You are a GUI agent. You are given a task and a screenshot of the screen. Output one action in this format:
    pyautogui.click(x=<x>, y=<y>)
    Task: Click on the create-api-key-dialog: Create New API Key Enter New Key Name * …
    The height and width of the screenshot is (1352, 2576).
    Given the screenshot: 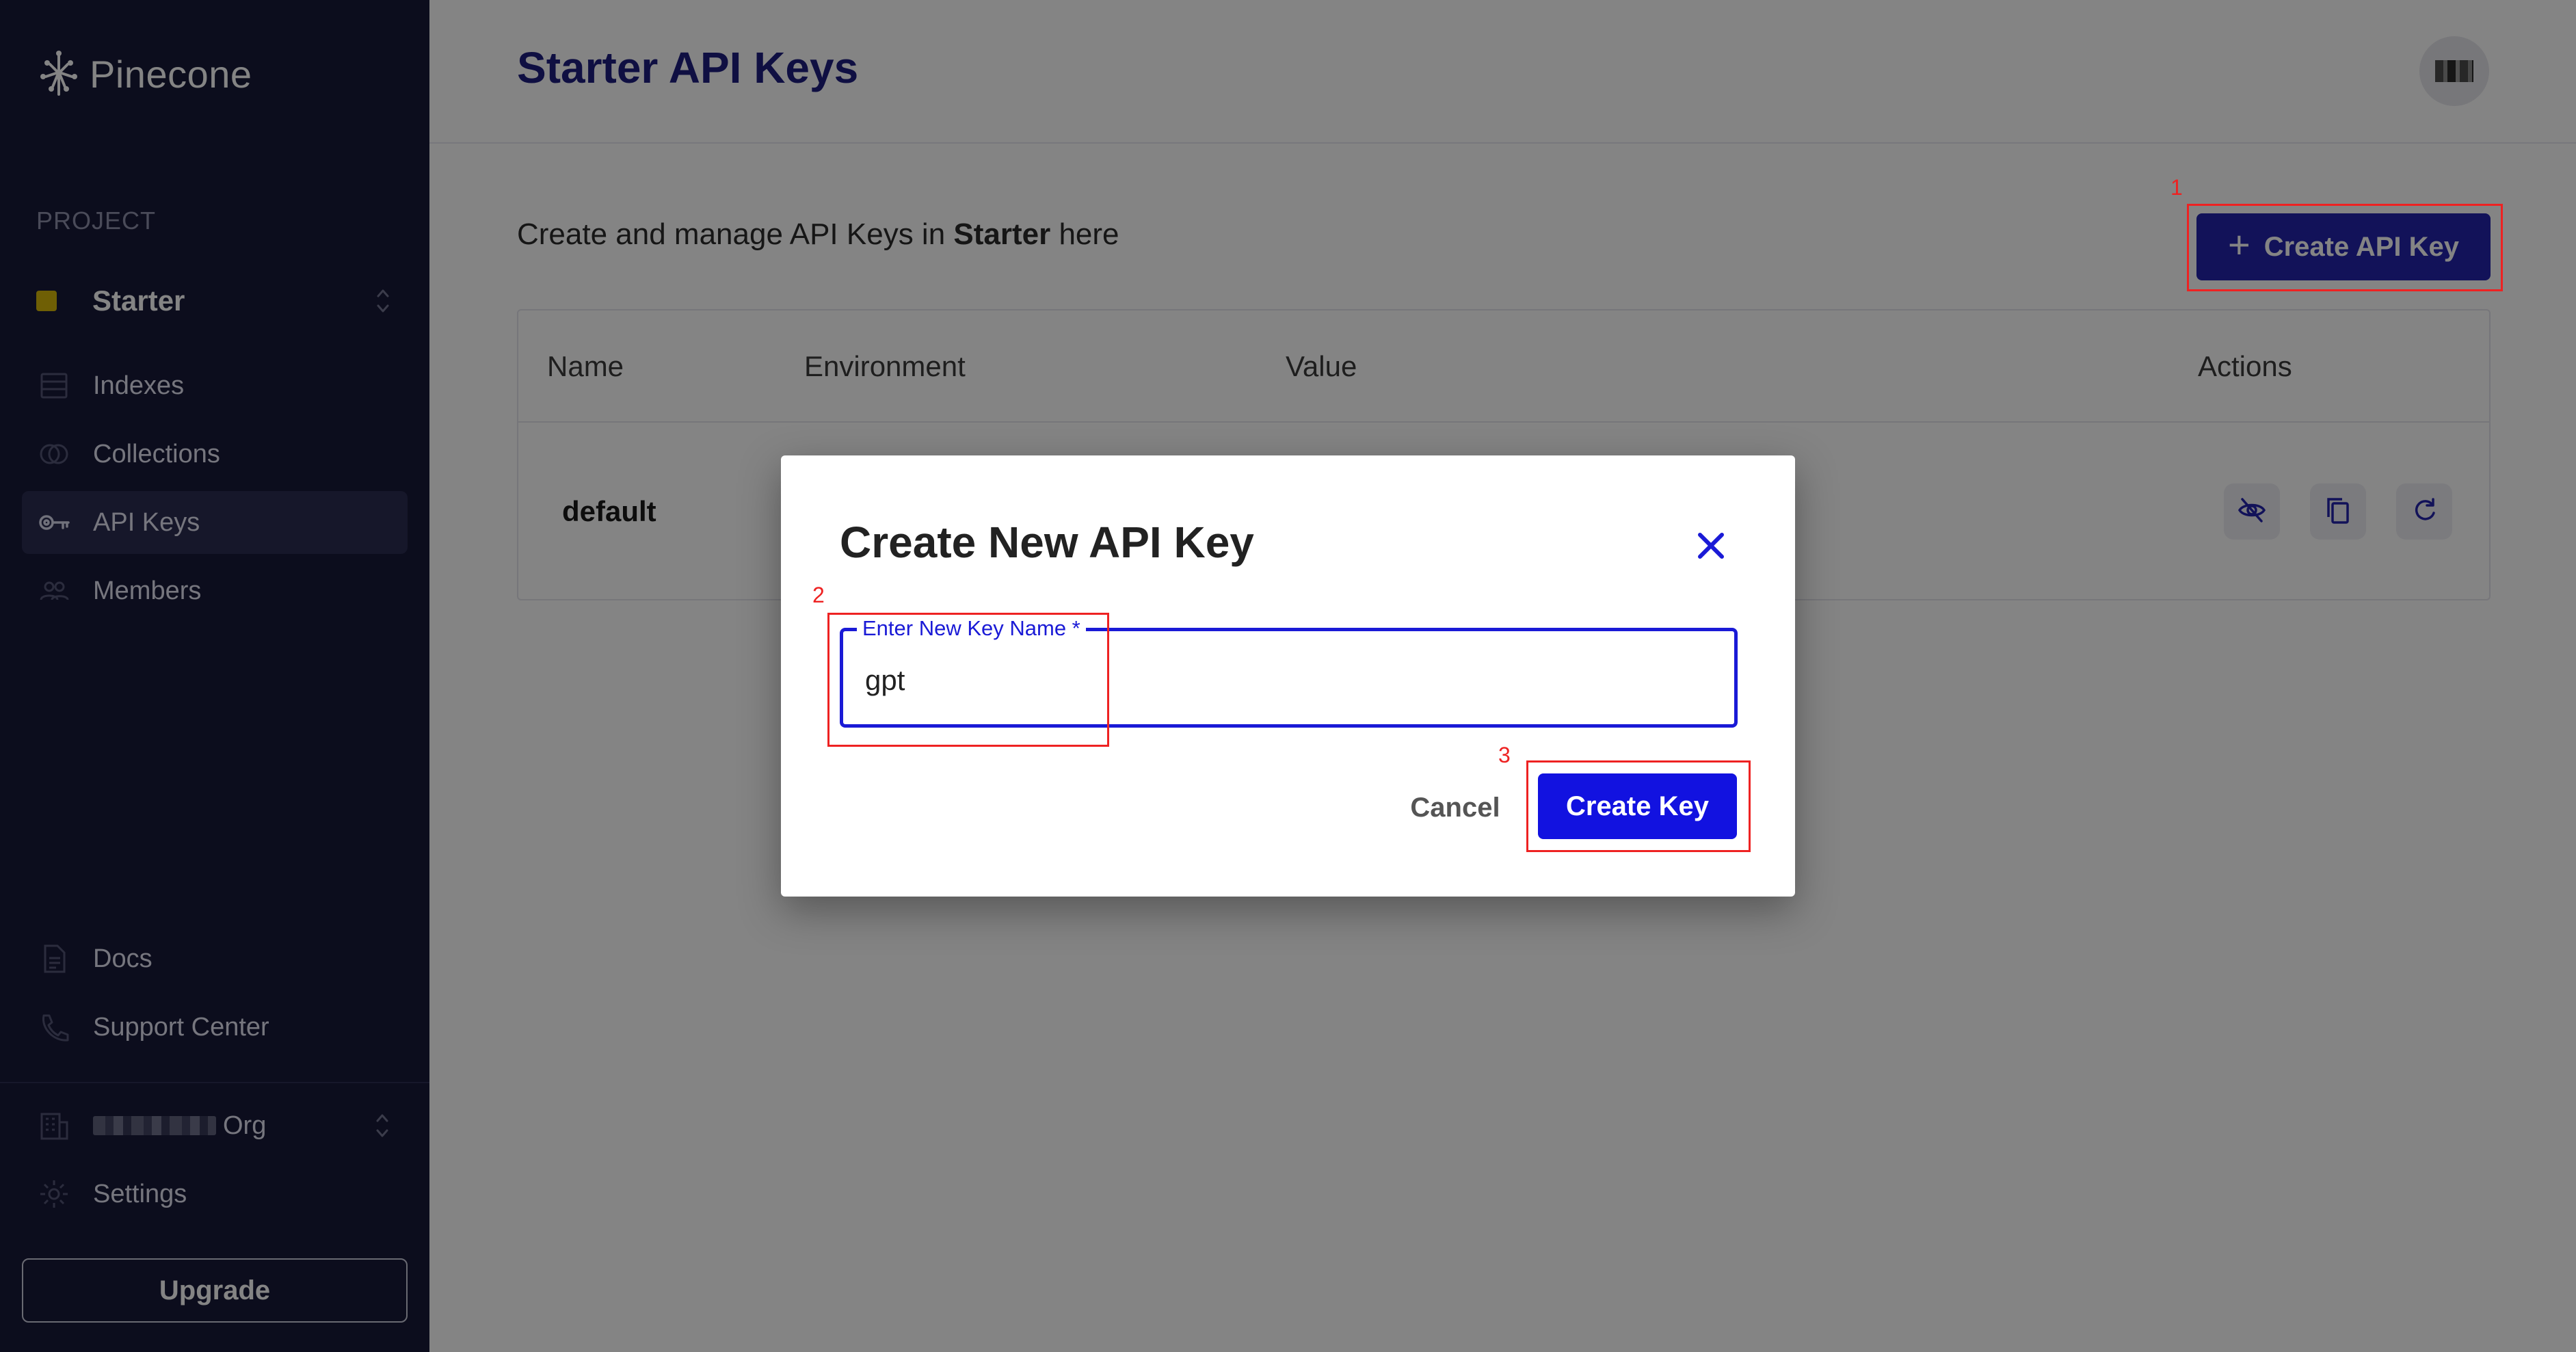 What is the action you would take?
    pyautogui.click(x=1288, y=676)
    